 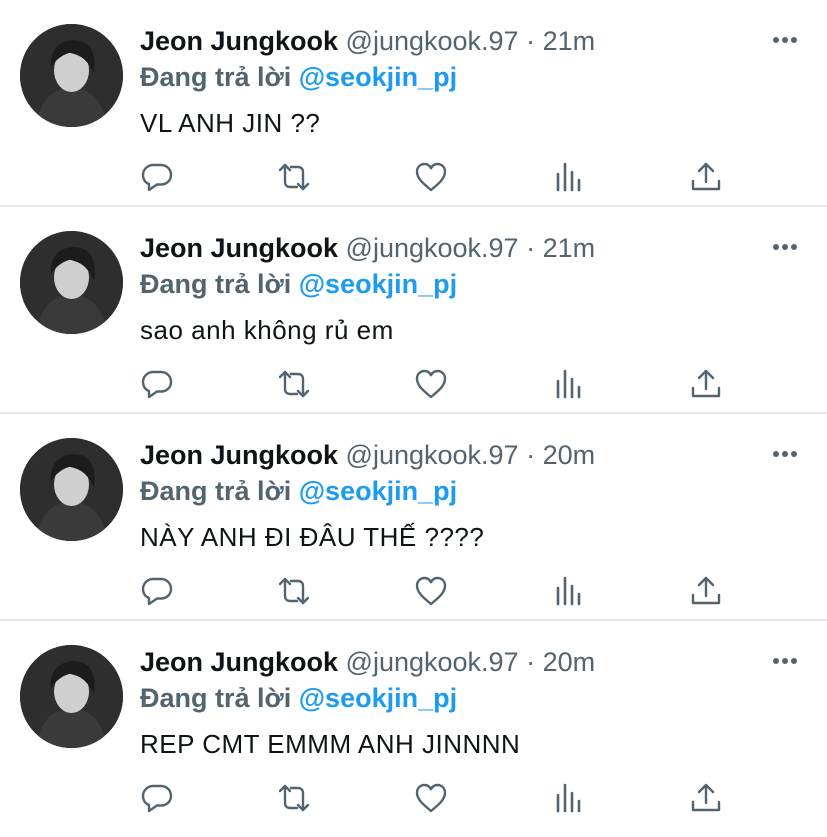 I want to click on tweet-text: REP CMT EMMM ANH JINNNN, so click(x=330, y=744).